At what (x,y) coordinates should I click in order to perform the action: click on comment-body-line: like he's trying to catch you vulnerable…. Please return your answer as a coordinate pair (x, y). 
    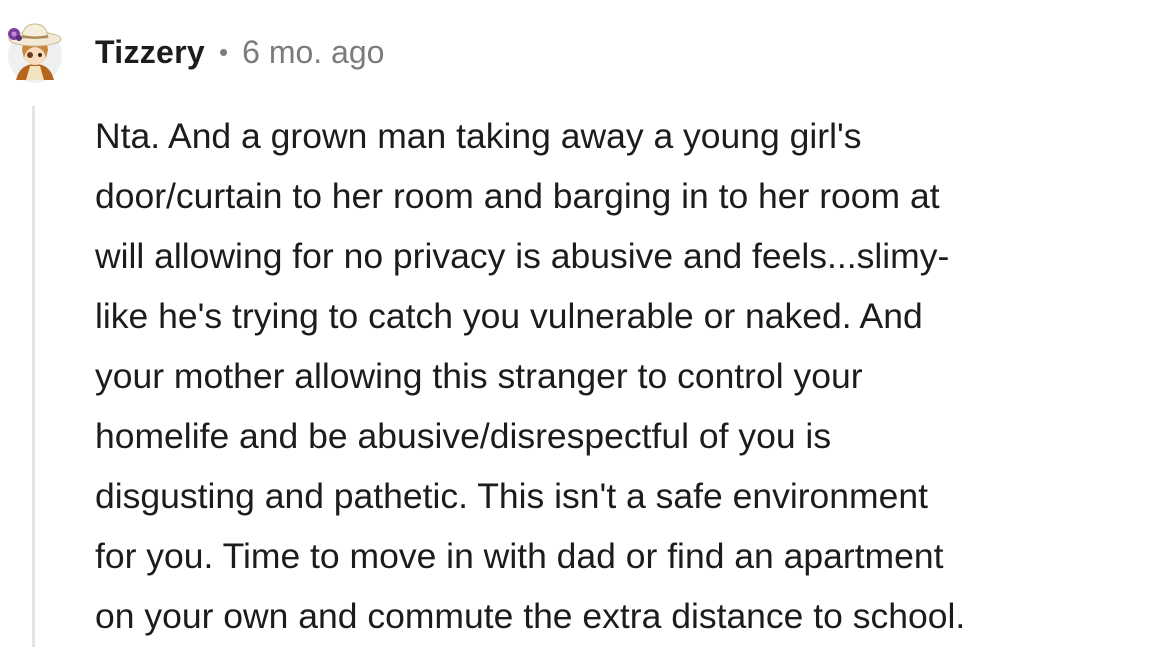
    Looking at the image, I should click on (509, 316).